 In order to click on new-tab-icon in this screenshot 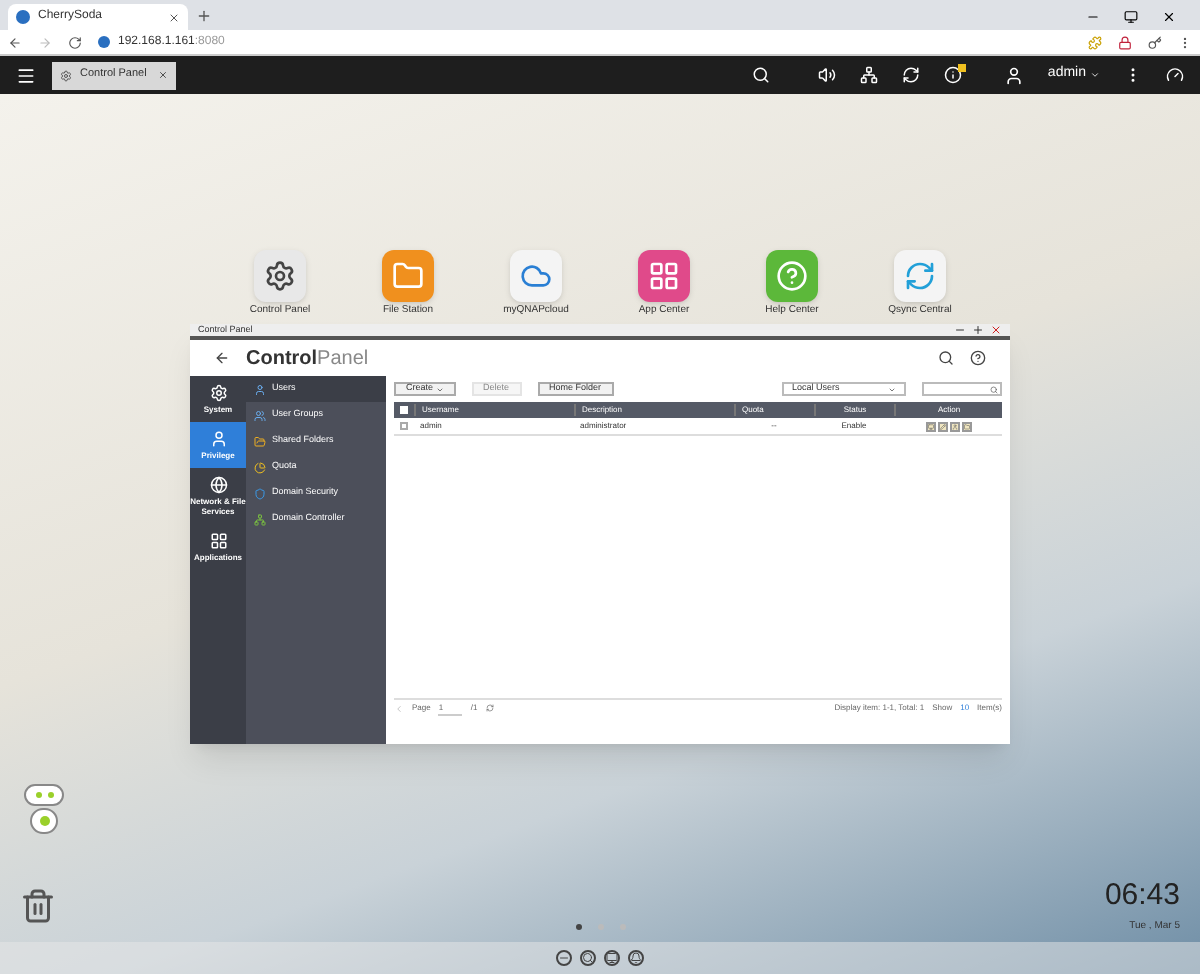, I will do `click(204, 16)`.